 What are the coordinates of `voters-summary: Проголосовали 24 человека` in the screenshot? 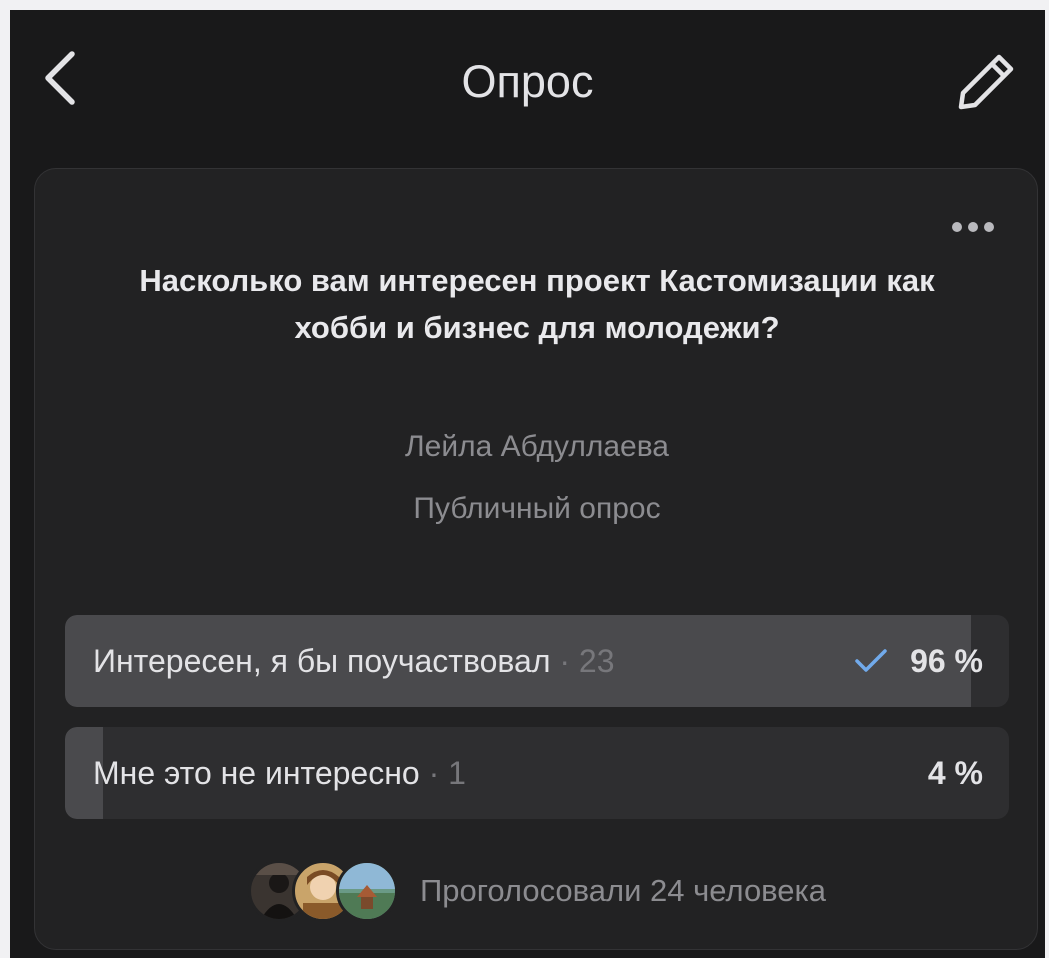 It's located at (537, 891).